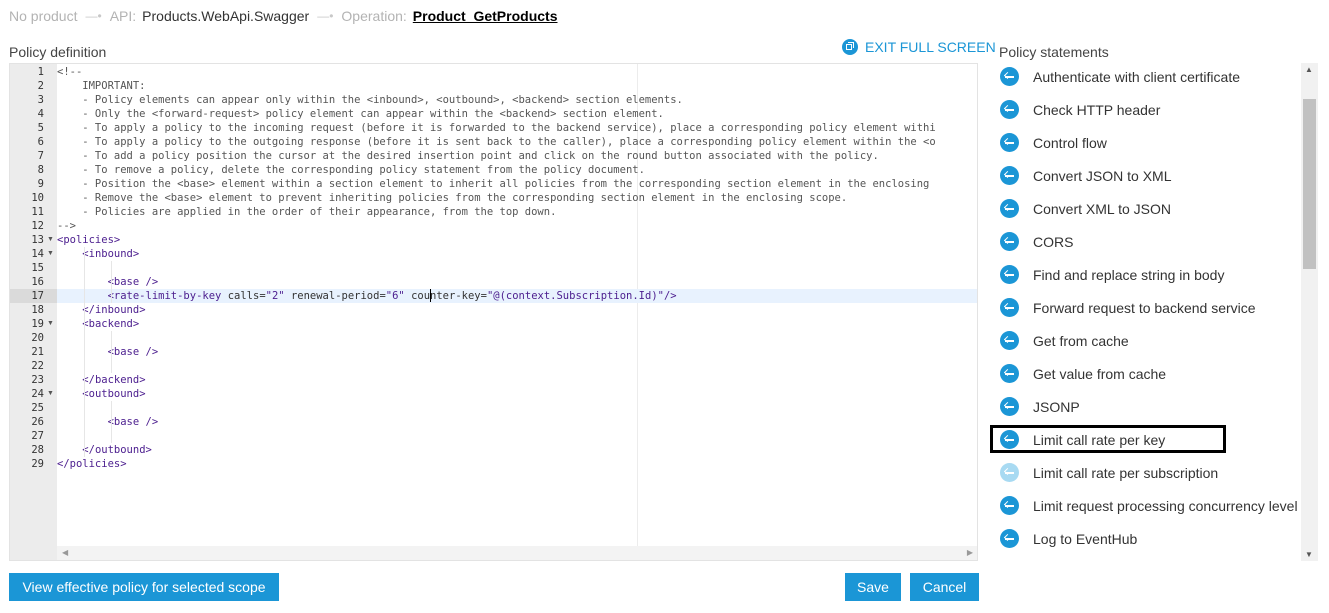 This screenshot has height=613, width=1329. Describe the element at coordinates (517, 553) in the screenshot. I see `horizontal-scrollbar: ◀ ▶` at that location.